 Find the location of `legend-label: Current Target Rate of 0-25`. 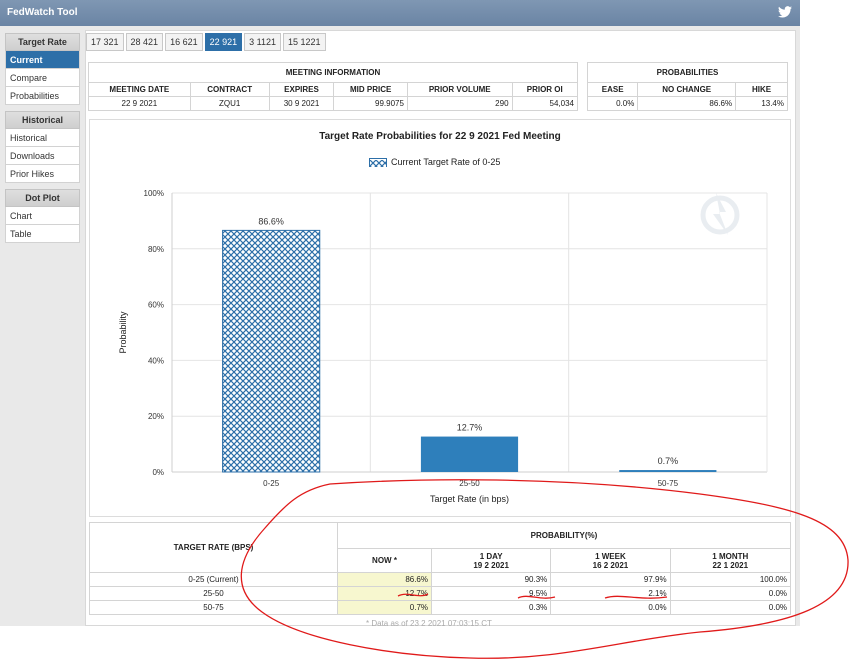

legend-label: Current Target Rate of 0-25 is located at coordinates (446, 162).